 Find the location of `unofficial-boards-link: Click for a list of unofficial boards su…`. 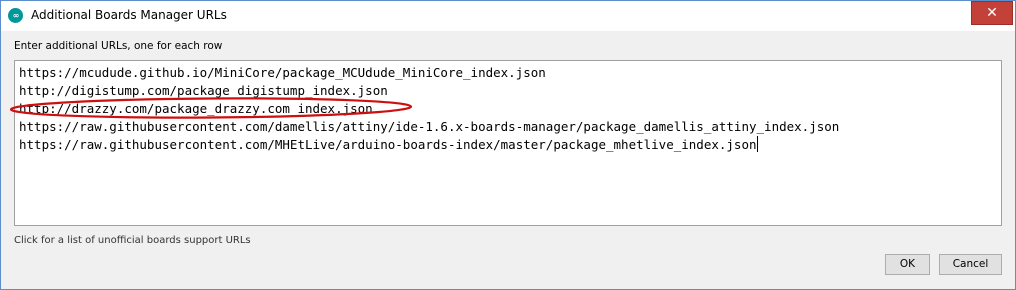

unofficial-boards-link: Click for a list of unofficial boards su… is located at coordinates (132, 240).